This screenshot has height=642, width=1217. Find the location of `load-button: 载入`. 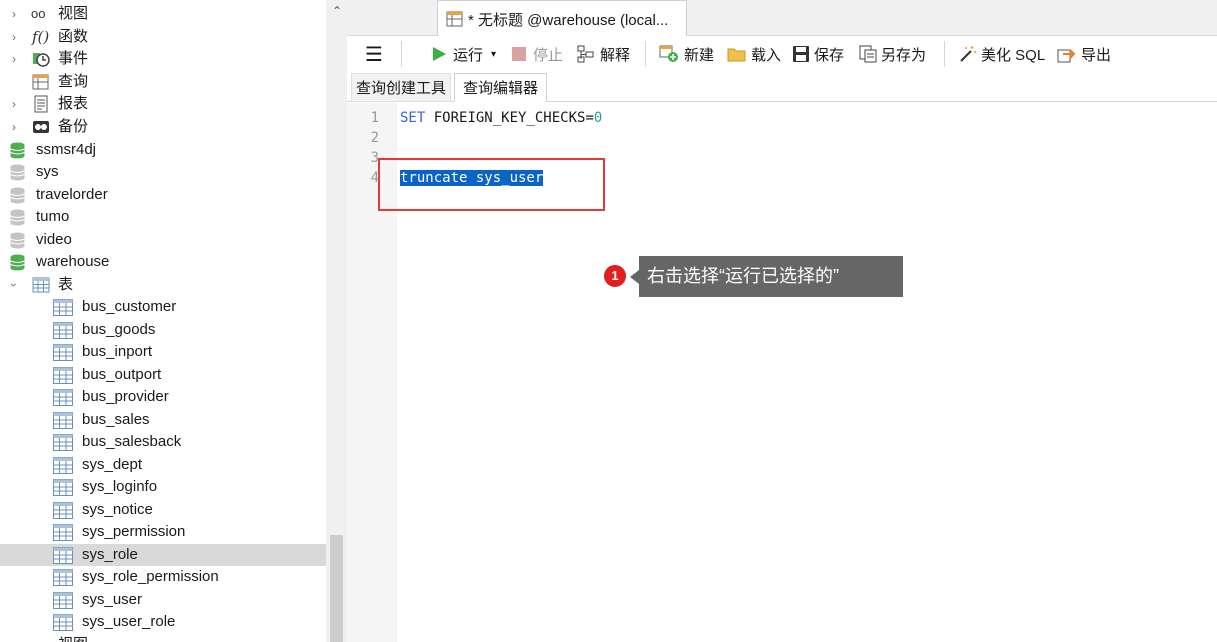

load-button: 载入 is located at coordinates (754, 54).